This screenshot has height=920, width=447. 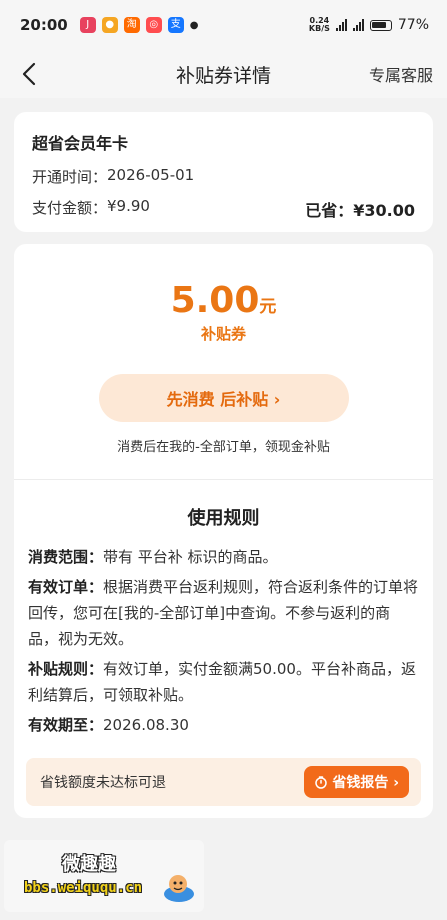 I want to click on net-speed: 0.24 KB/S, so click(x=319, y=25).